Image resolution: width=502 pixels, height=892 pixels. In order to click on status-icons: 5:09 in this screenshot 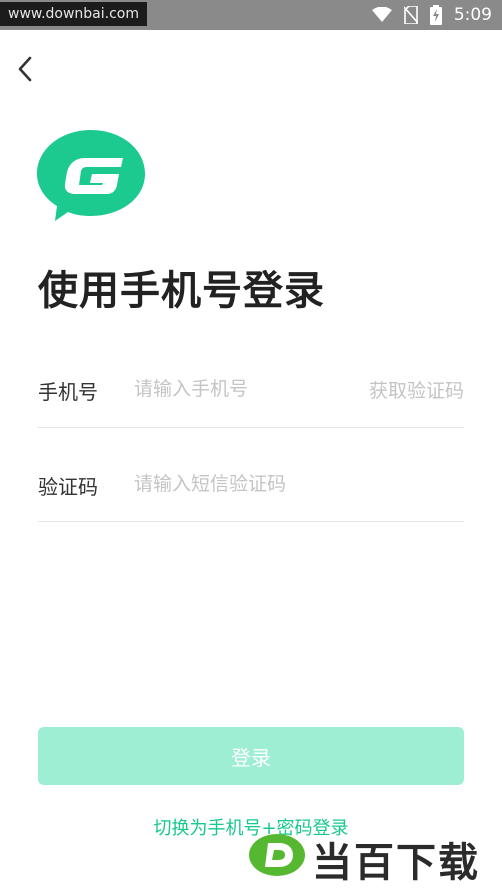, I will do `click(431, 15)`.